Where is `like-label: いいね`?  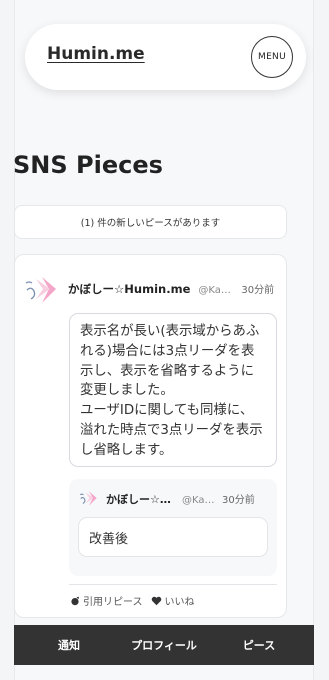 like-label: いいね is located at coordinates (179, 602).